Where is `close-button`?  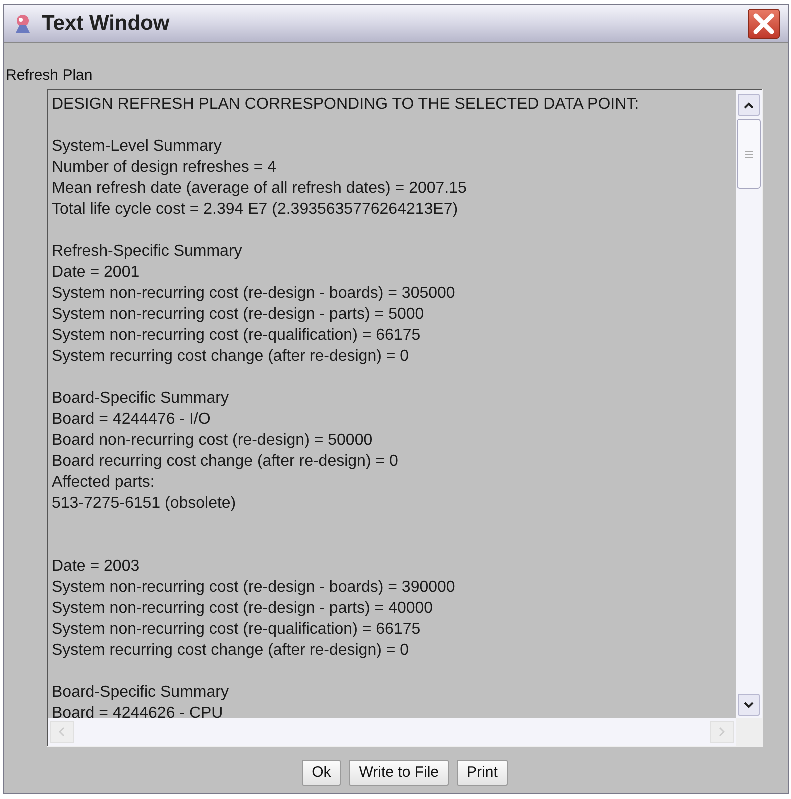
close-button is located at coordinates (764, 23).